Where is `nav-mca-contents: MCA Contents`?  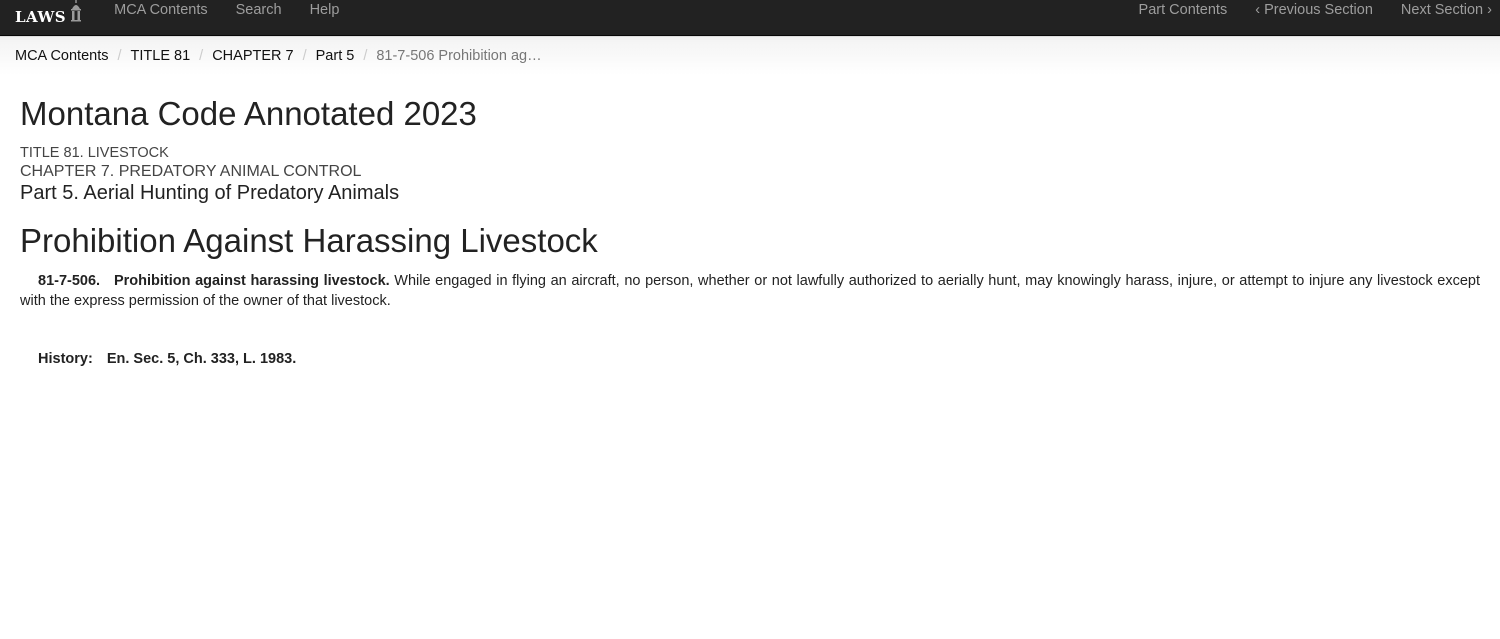
nav-mca-contents: MCA Contents is located at coordinates (161, 10).